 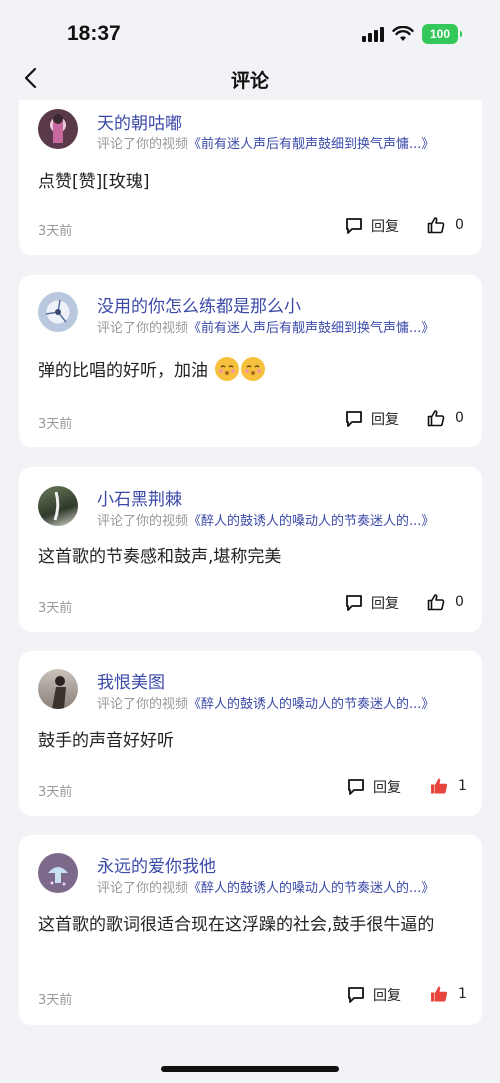 What do you see at coordinates (442, 34) in the screenshot?
I see `battery-indicator: 100` at bounding box center [442, 34].